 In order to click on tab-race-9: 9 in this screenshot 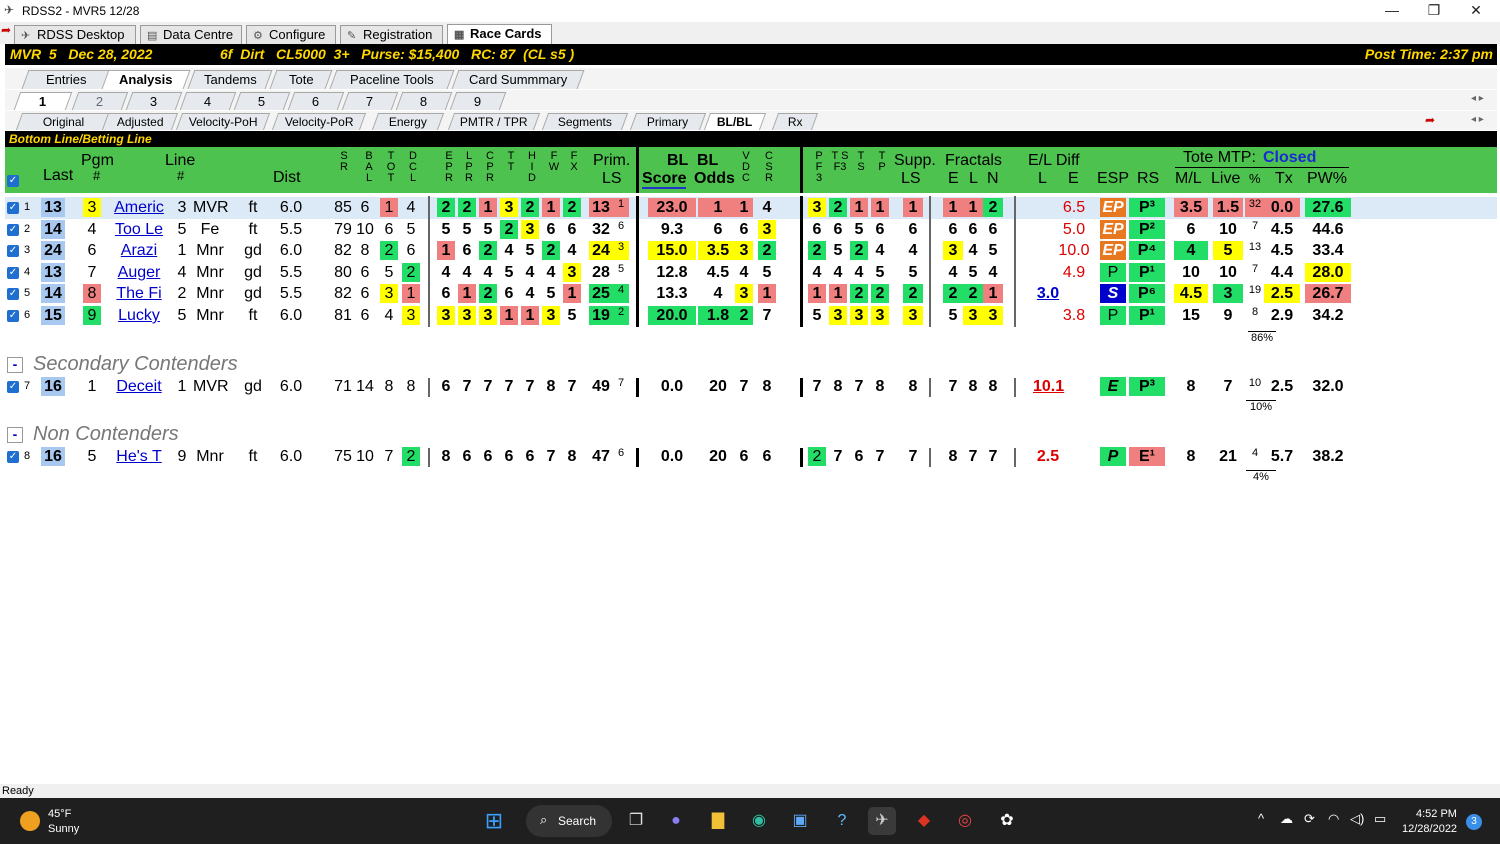, I will do `click(478, 101)`.